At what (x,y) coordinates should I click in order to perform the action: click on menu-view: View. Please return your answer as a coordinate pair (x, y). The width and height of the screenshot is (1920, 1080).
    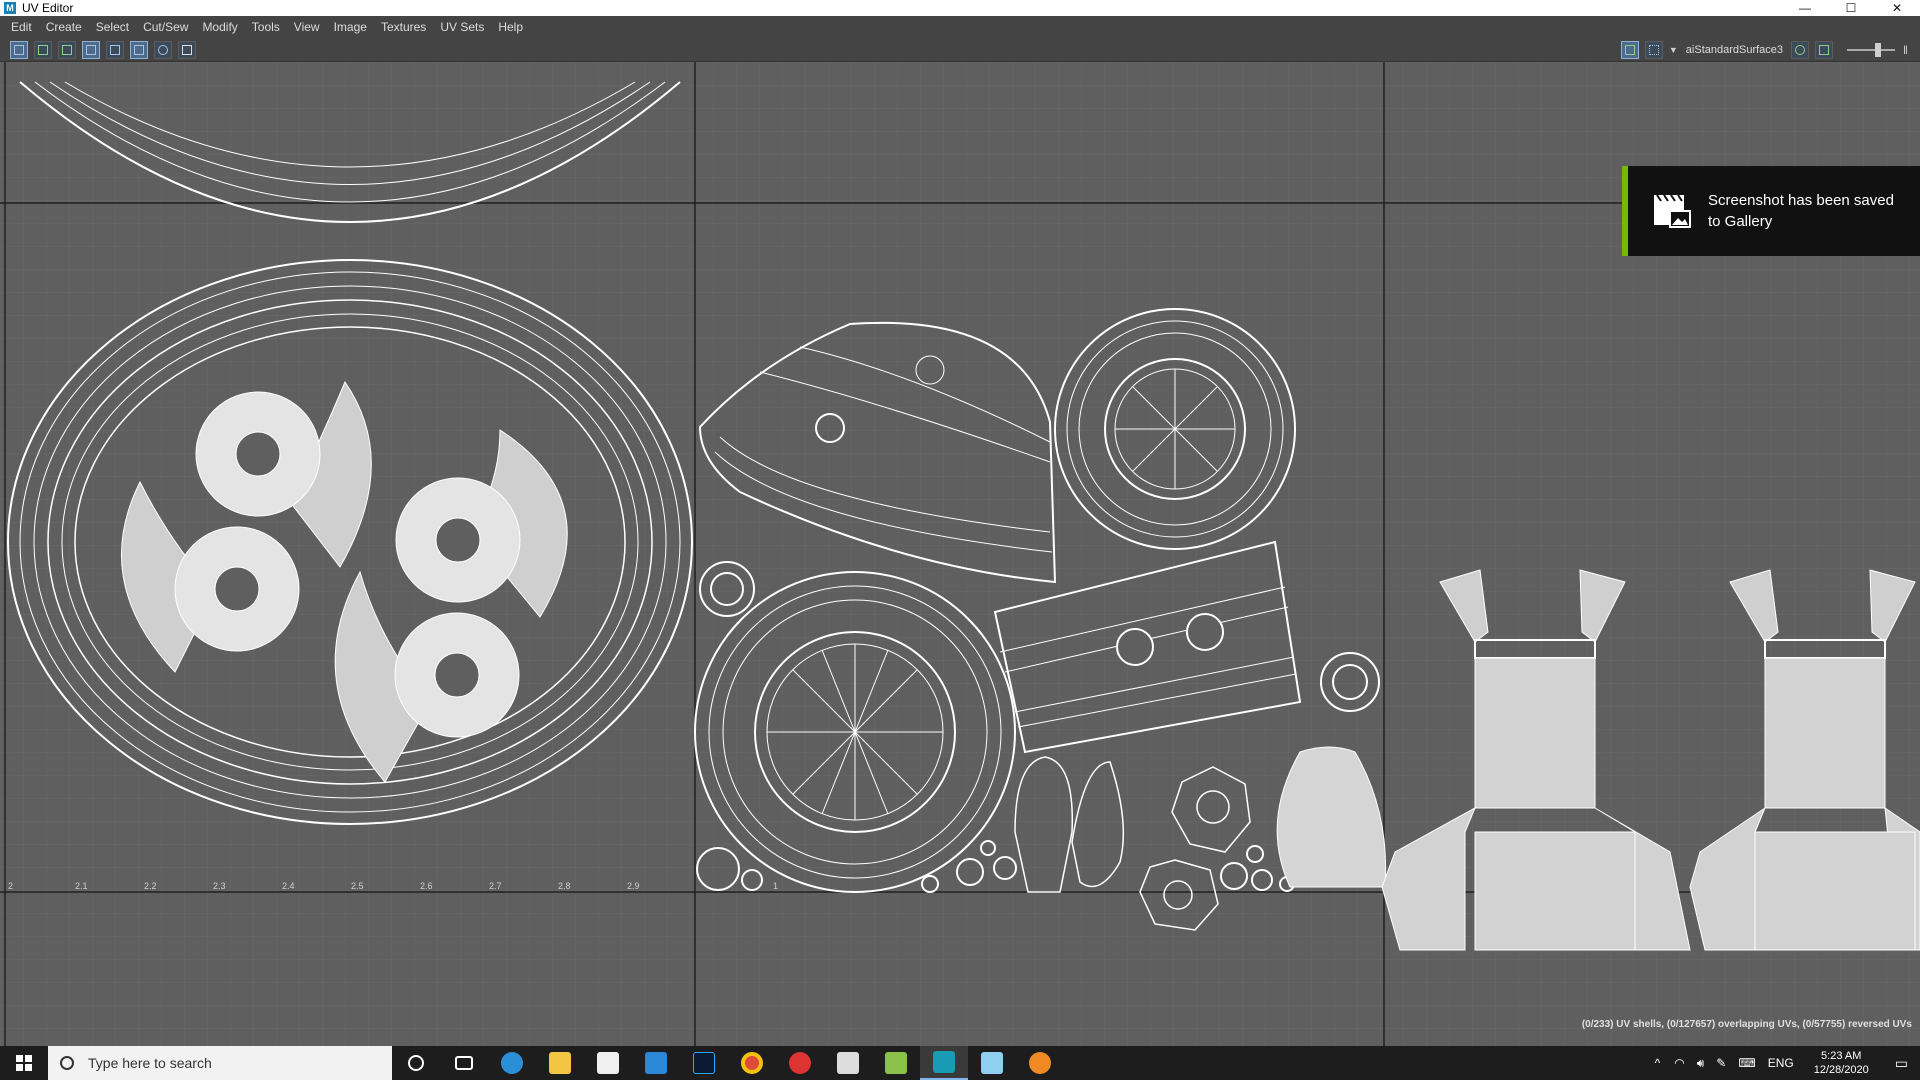
    Looking at the image, I should click on (307, 27).